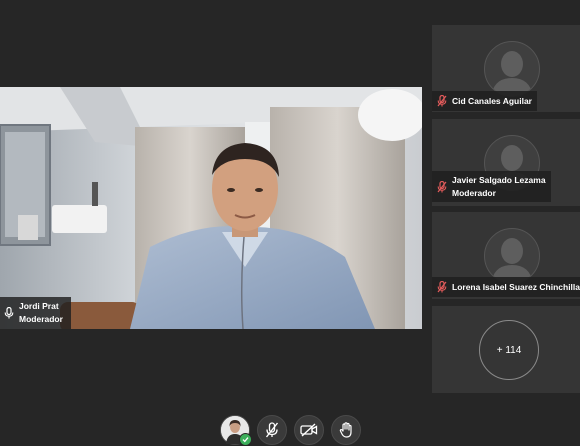 This screenshot has width=580, height=446. Describe the element at coordinates (35, 313) in the screenshot. I see `speaker-name-tag: Jordi Prat Moderador` at that location.